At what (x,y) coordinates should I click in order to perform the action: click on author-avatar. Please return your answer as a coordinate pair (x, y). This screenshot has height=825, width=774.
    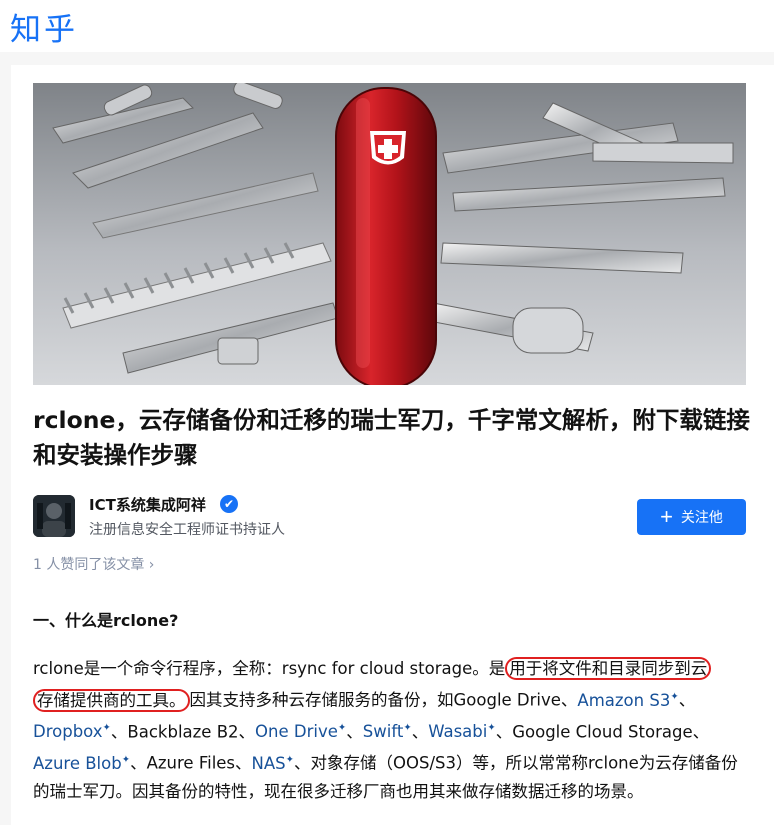
    Looking at the image, I should click on (54, 516).